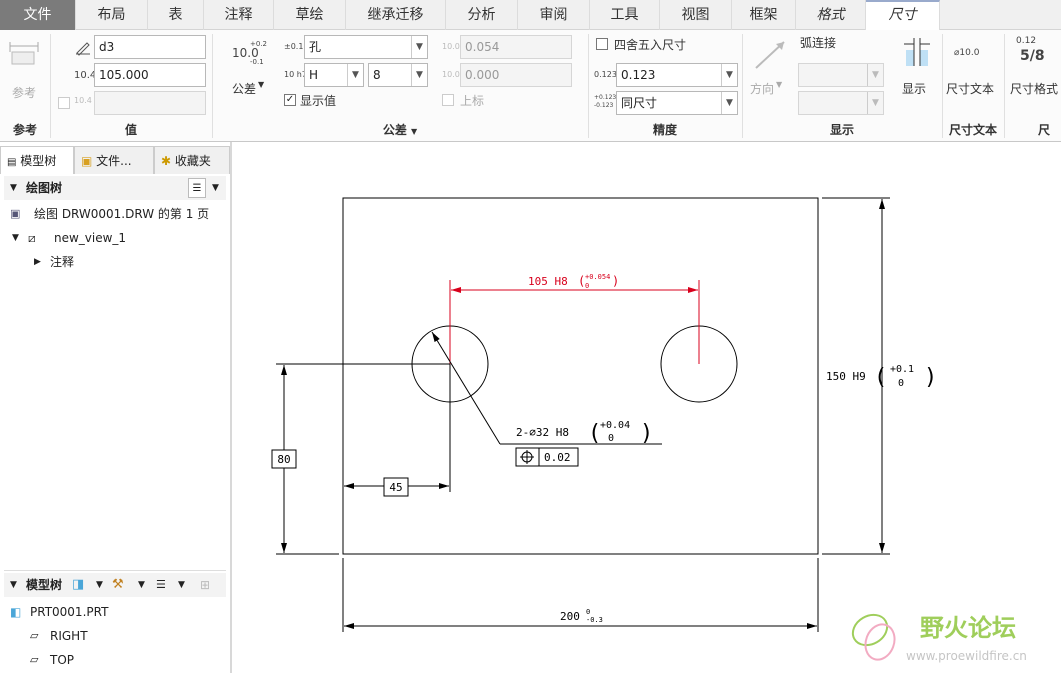 The height and width of the screenshot is (673, 1061). What do you see at coordinates (448, 100) in the screenshot?
I see `superscript-checkbox` at bounding box center [448, 100].